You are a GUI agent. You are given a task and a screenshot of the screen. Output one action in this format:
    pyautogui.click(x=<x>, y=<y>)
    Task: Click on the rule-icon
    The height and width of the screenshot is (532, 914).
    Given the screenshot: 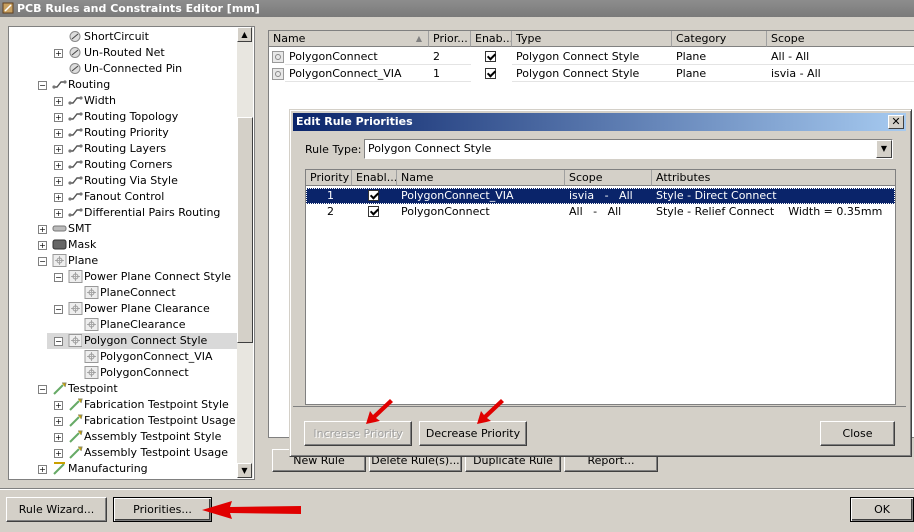 What is the action you would take?
    pyautogui.click(x=278, y=74)
    